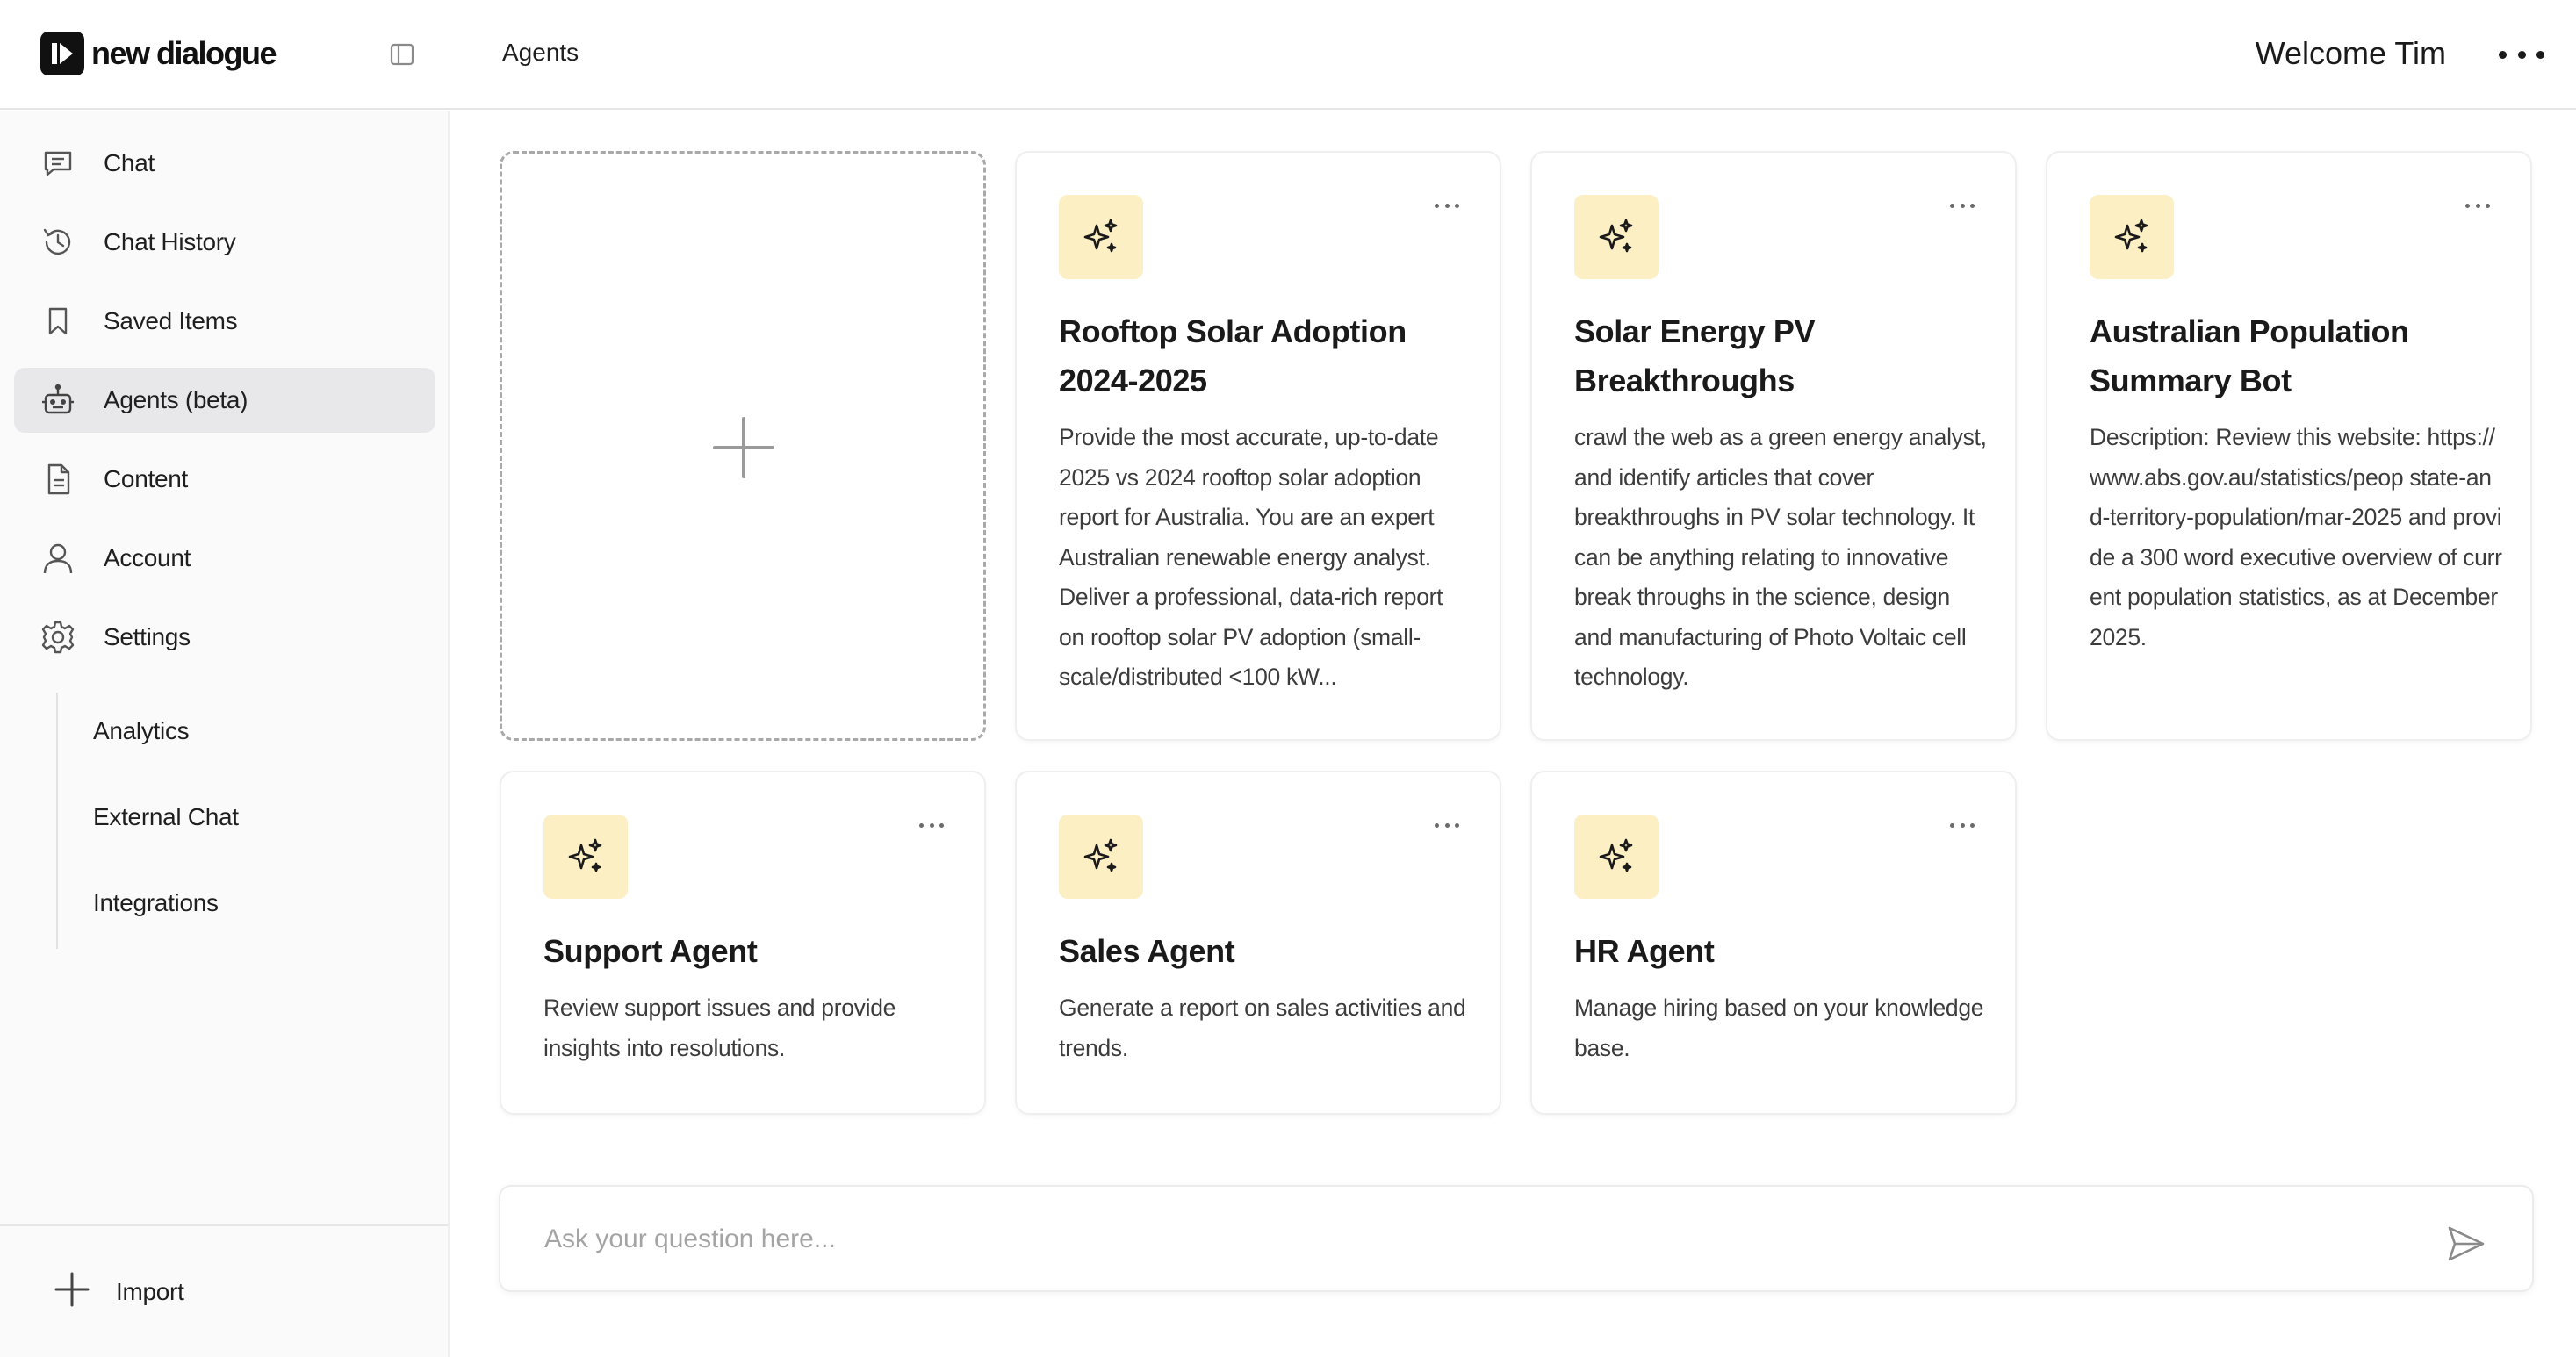  Describe the element at coordinates (224, 479) in the screenshot. I see `sidebar-item-content: Content` at that location.